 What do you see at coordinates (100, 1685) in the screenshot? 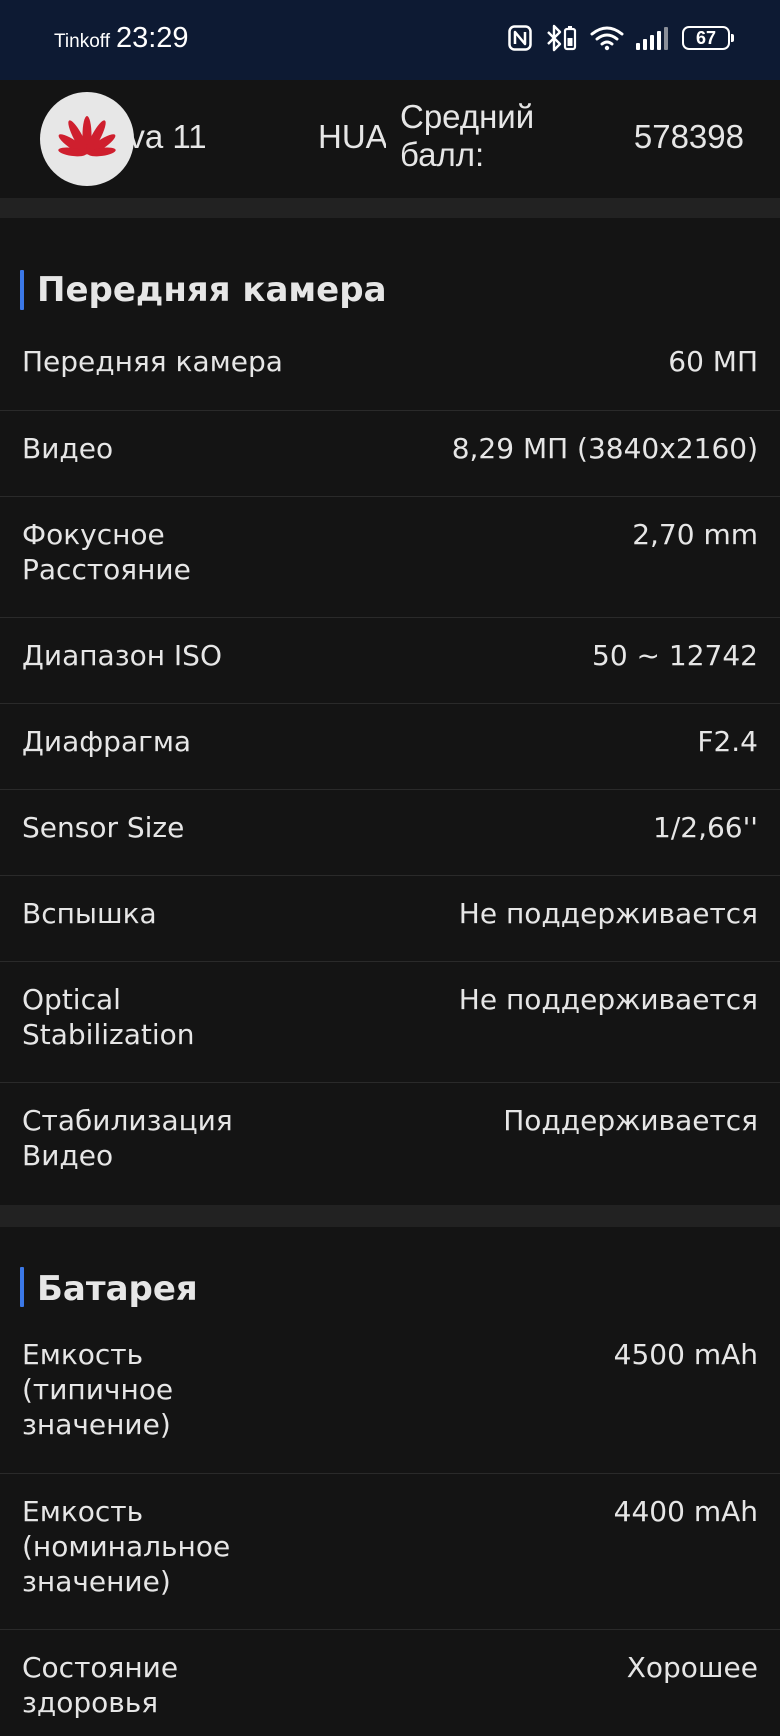
I see `spec-label: Состояние здоровья` at bounding box center [100, 1685].